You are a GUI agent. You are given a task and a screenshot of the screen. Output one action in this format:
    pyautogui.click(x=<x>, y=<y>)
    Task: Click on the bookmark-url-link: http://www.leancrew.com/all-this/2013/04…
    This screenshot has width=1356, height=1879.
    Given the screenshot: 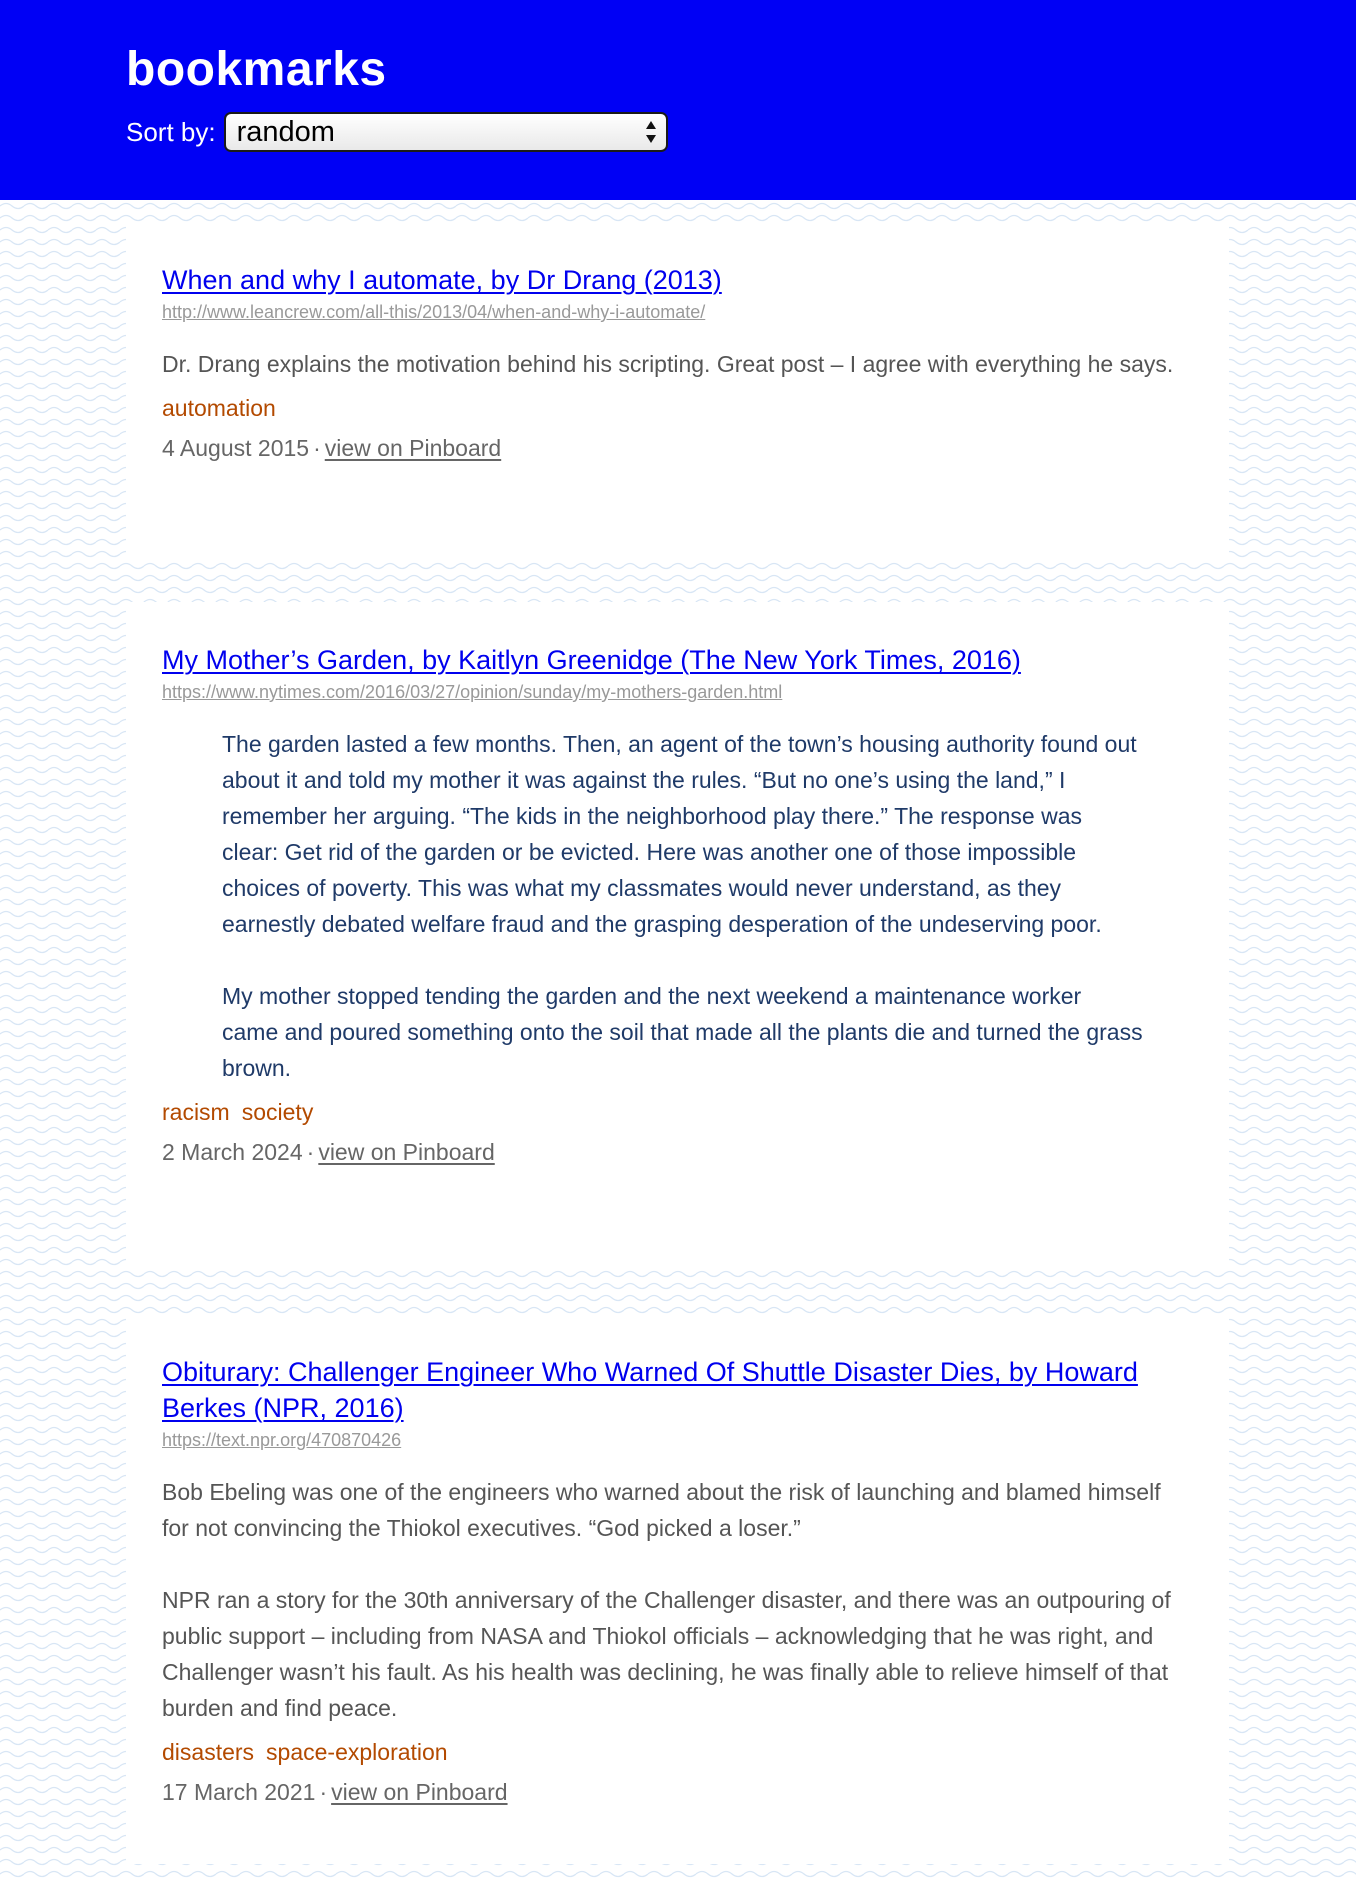 What is the action you would take?
    pyautogui.click(x=677, y=312)
    